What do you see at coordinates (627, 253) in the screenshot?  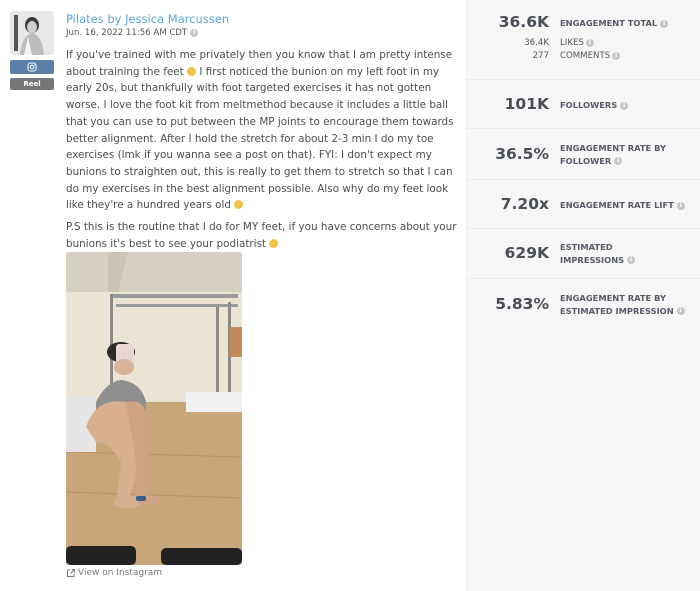 I see `estimated-impressions-label: ESTIMATED IMPRESSIONS i` at bounding box center [627, 253].